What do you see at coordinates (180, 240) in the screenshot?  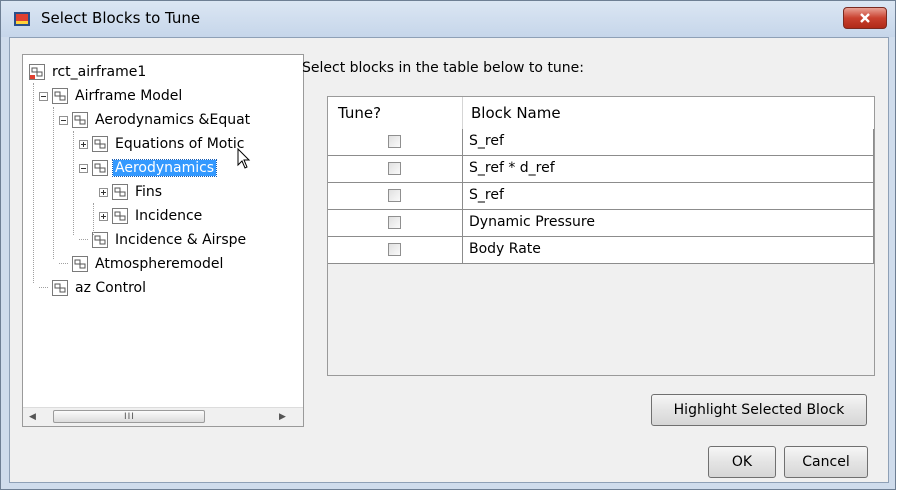 I see `tree-item-label: Incidence & Airspe` at bounding box center [180, 240].